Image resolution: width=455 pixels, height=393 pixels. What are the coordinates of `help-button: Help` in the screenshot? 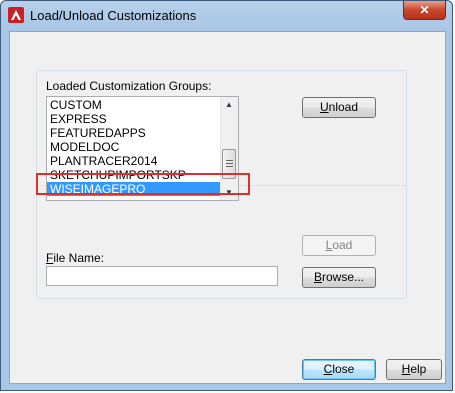 It's located at (414, 369).